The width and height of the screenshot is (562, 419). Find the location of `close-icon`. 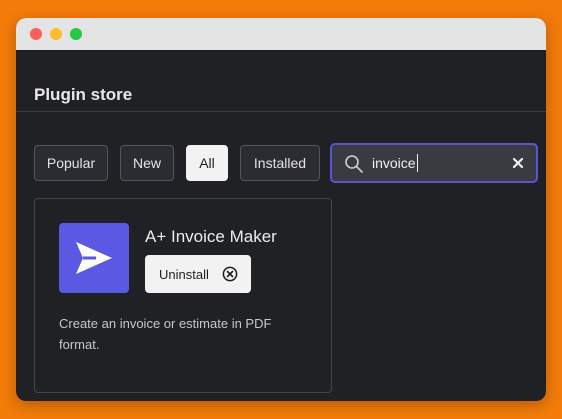

close-icon is located at coordinates (518, 163).